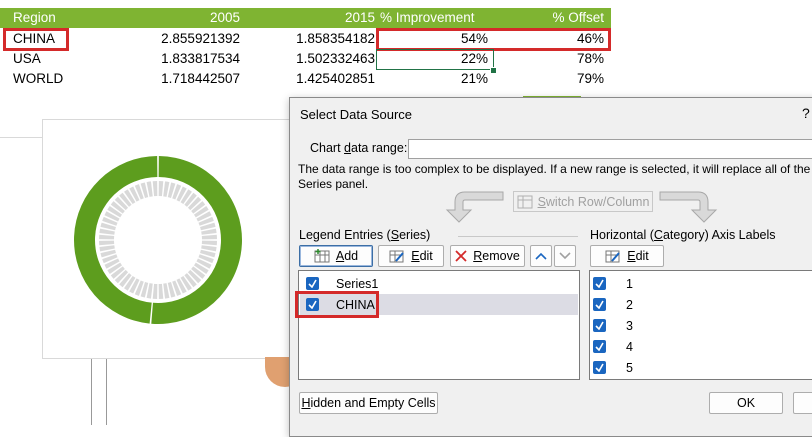 The image size is (812, 437). I want to click on hidden-empty-cells-button: Hidden and Empty Cells, so click(368, 403).